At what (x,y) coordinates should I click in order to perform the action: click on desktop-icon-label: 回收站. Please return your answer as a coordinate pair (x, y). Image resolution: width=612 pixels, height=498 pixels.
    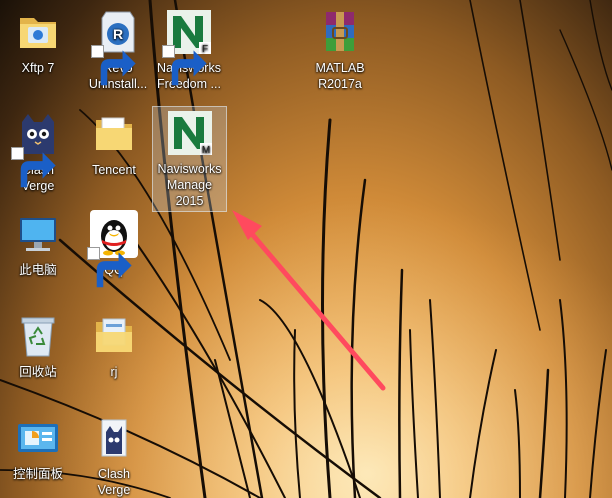
    Looking at the image, I should click on (38, 372).